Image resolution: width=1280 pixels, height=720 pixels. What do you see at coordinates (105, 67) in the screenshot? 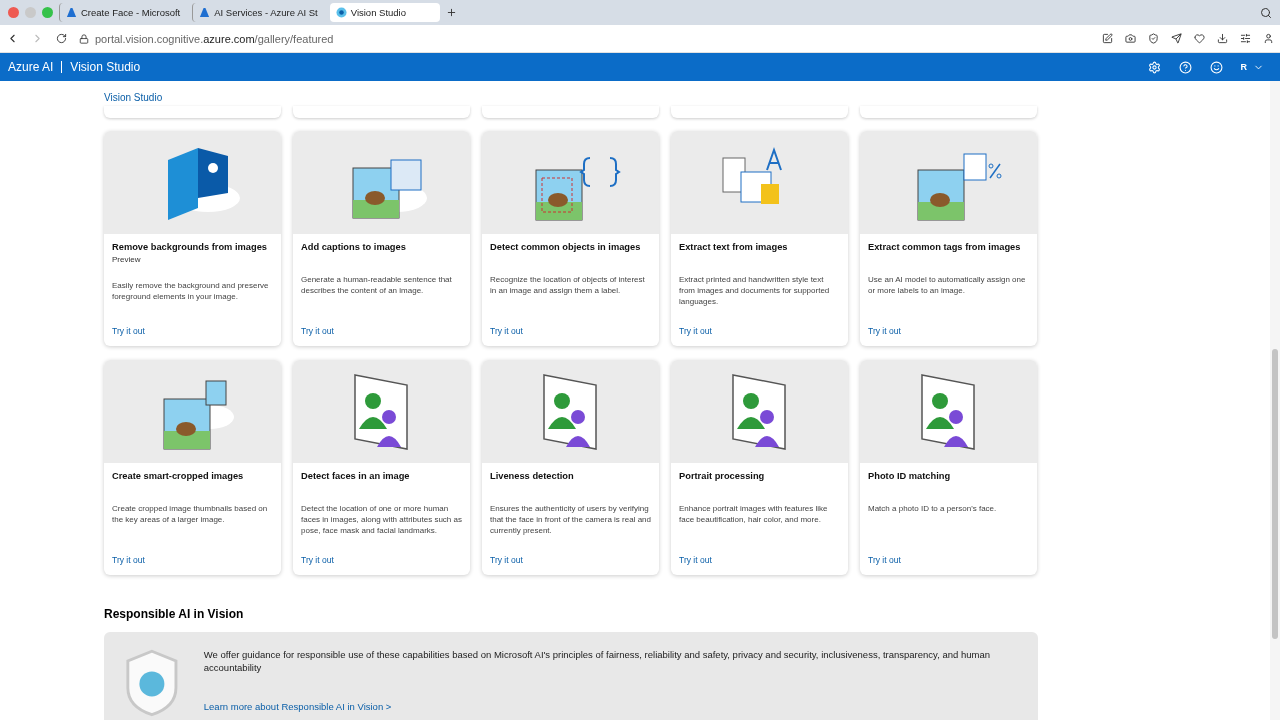
I see `product-name: Vision Studio` at bounding box center [105, 67].